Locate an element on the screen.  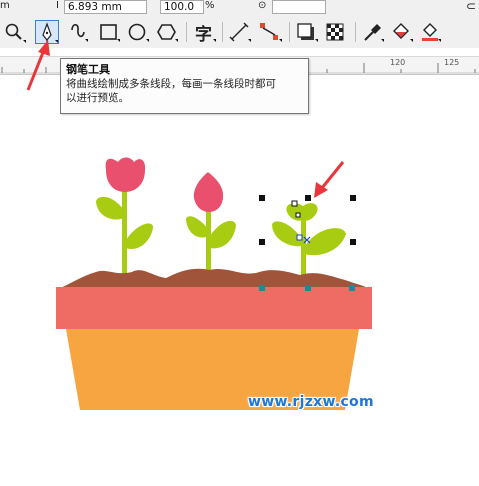
angle-icon: ⊙ is located at coordinates (262, 5).